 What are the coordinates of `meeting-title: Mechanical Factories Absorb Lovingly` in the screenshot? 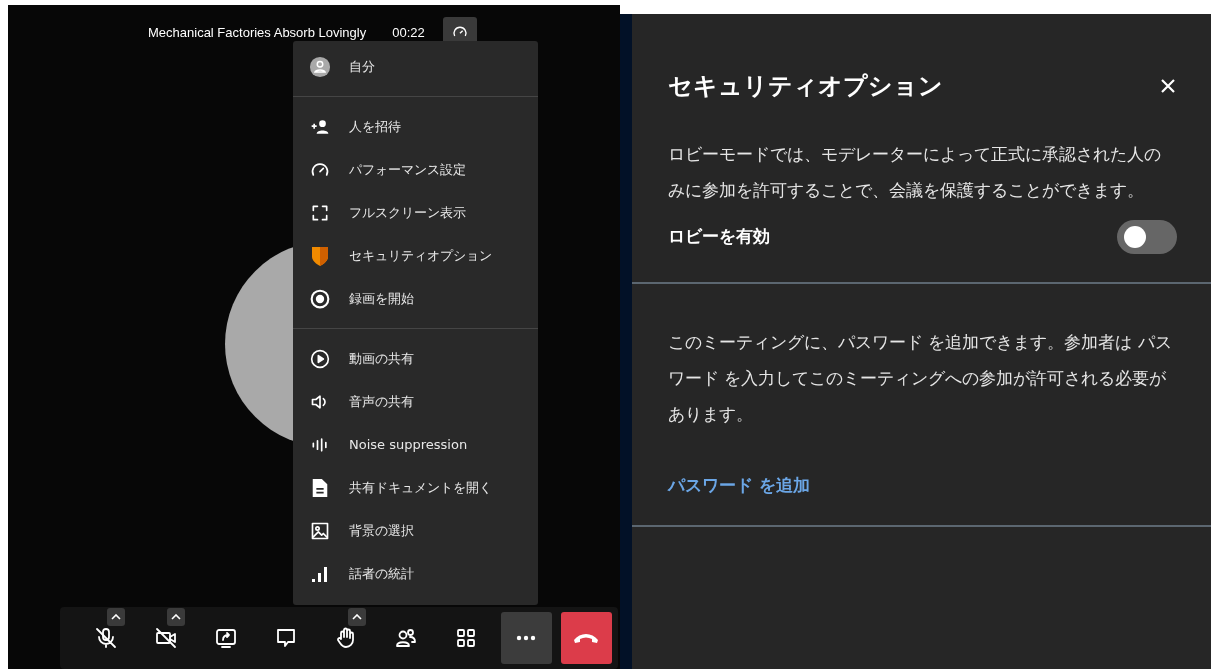 It's located at (257, 32).